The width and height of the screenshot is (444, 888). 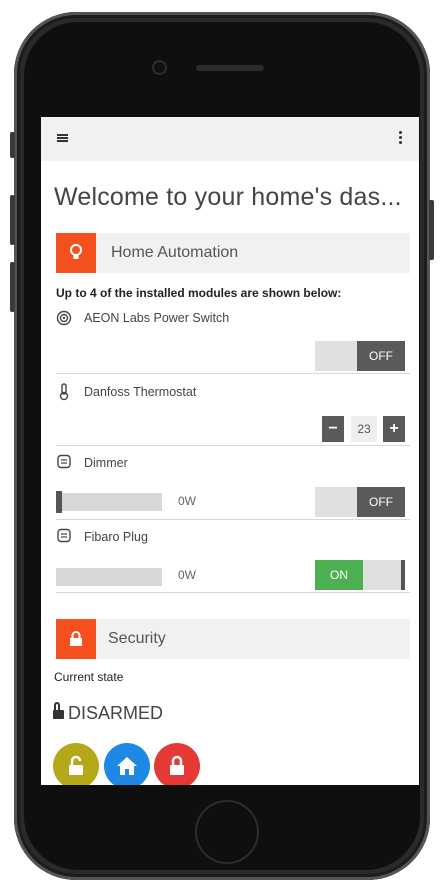 What do you see at coordinates (109, 502) in the screenshot?
I see `dimmer-slider` at bounding box center [109, 502].